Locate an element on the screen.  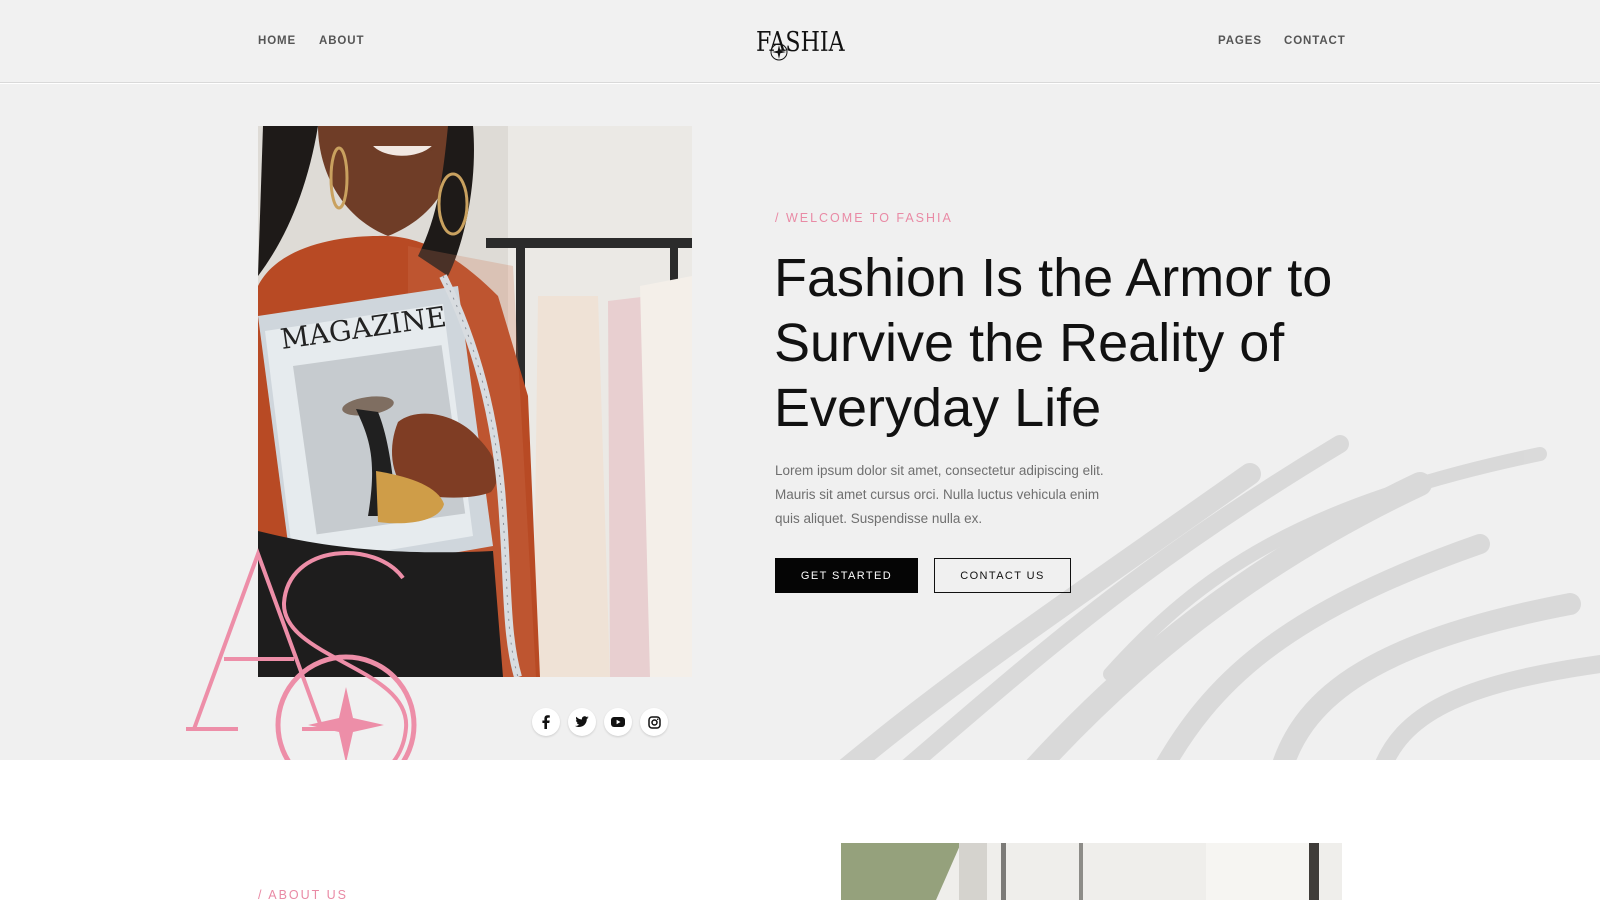
interior-image is located at coordinates (1091, 871).